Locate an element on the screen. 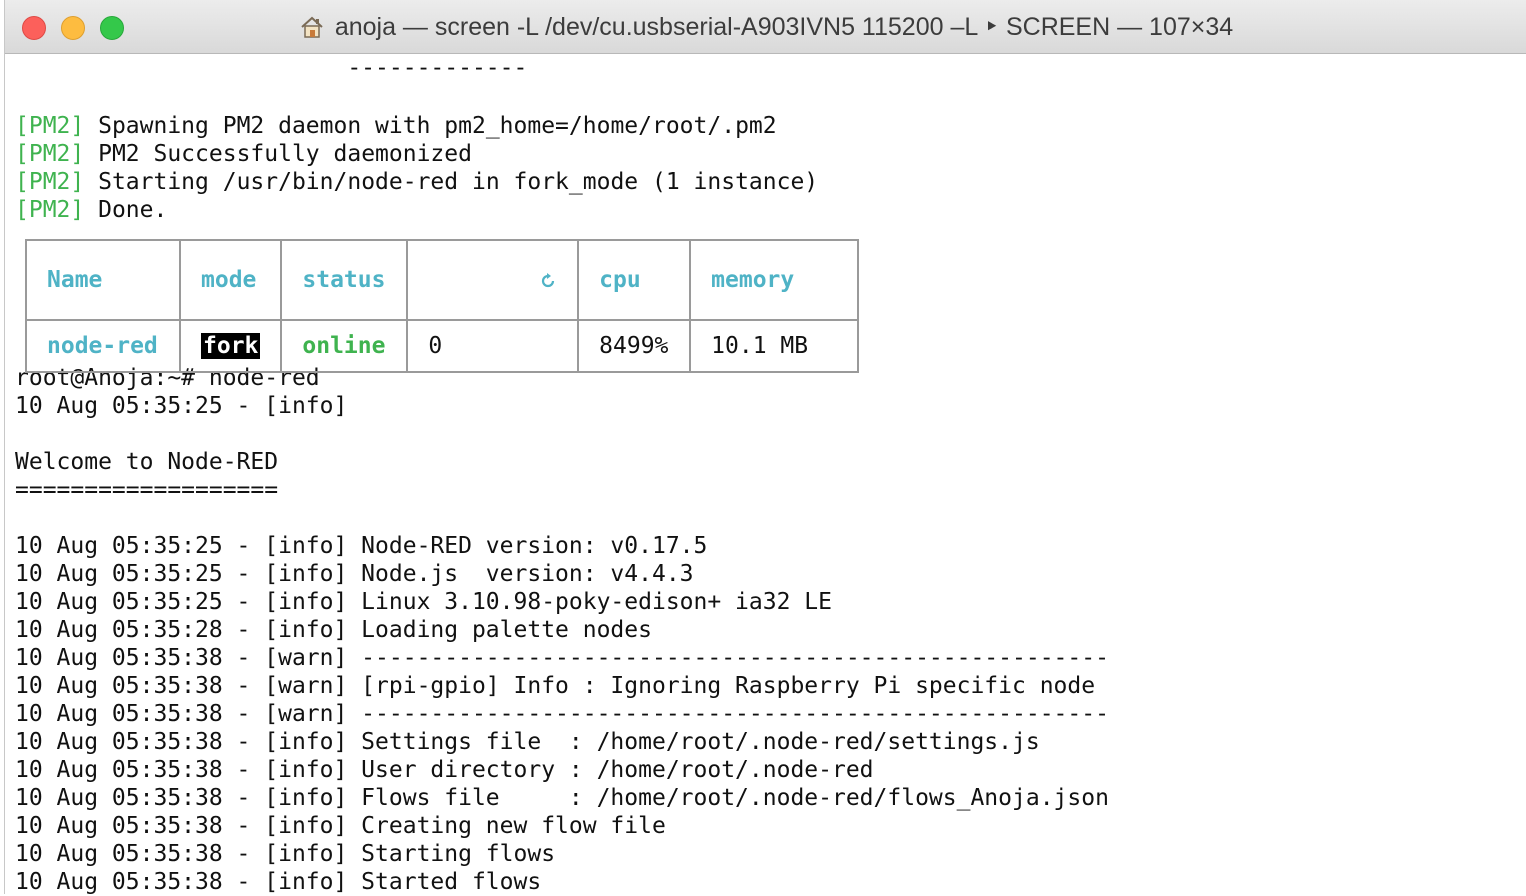 The width and height of the screenshot is (1526, 896). log-line: =================== is located at coordinates (147, 490).